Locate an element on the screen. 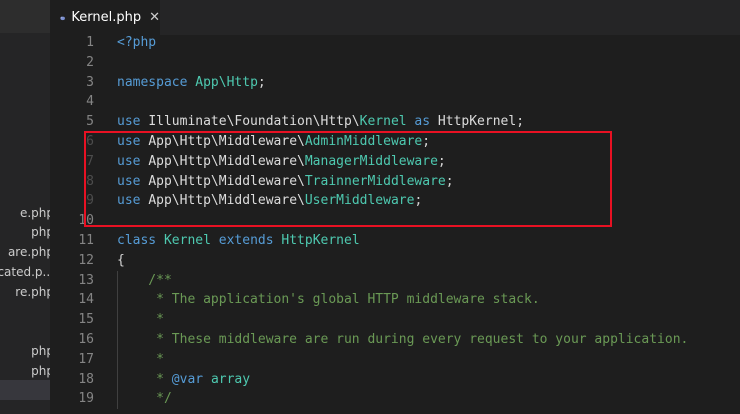 The height and width of the screenshot is (414, 740). sidebar-file-item is located at coordinates (25, 390).